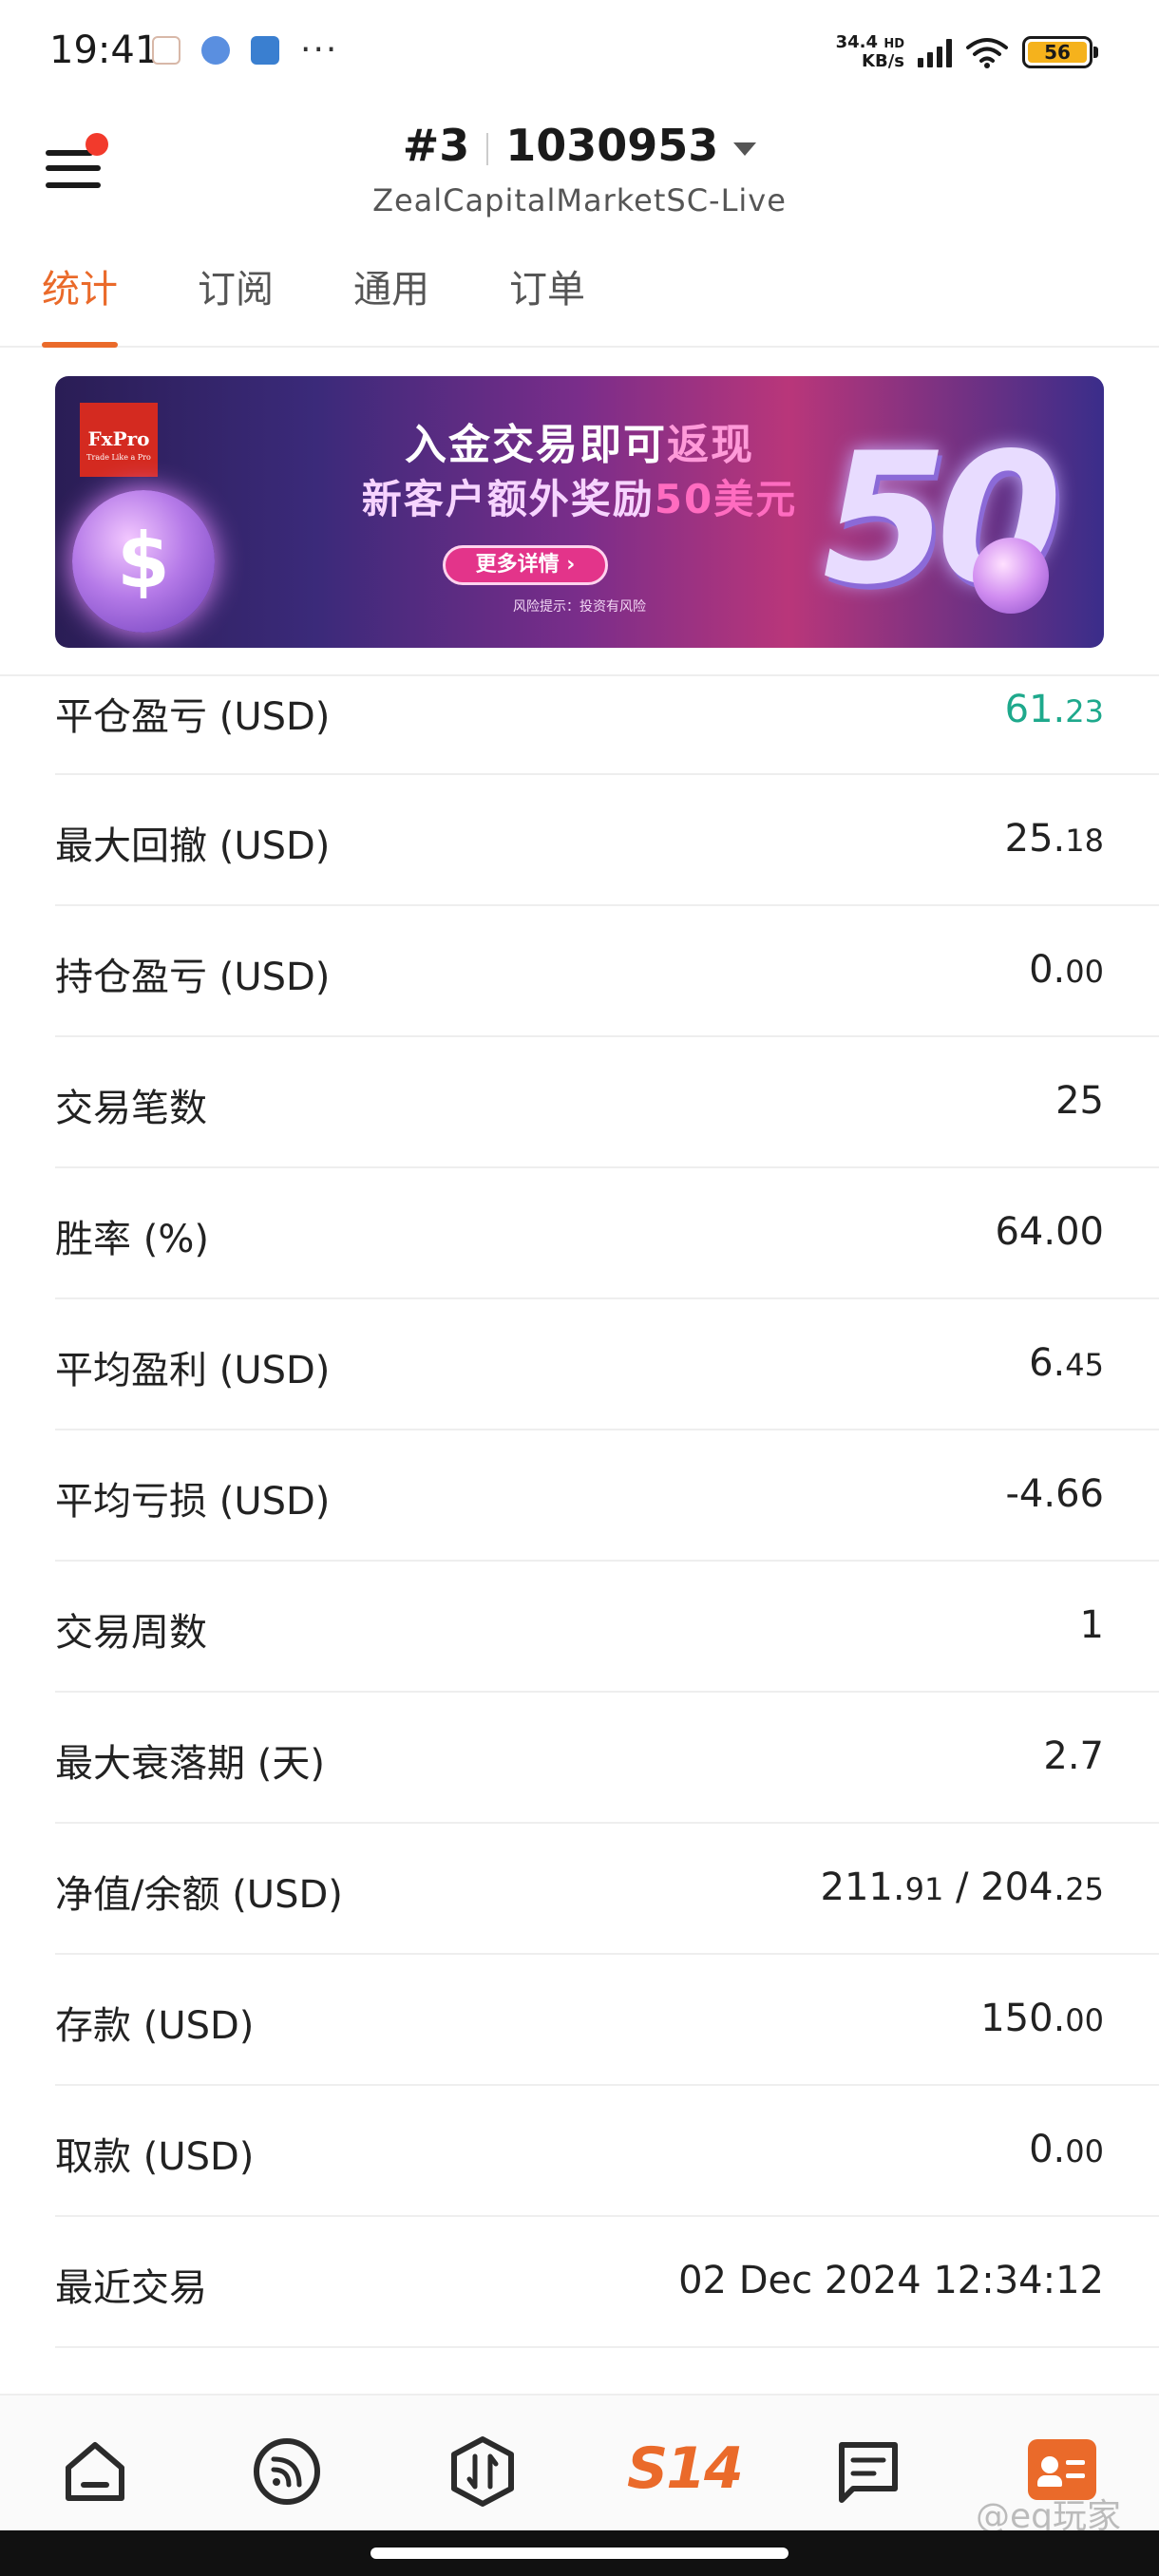  I want to click on stat-label: 平均盈利 (USD), so click(193, 1370).